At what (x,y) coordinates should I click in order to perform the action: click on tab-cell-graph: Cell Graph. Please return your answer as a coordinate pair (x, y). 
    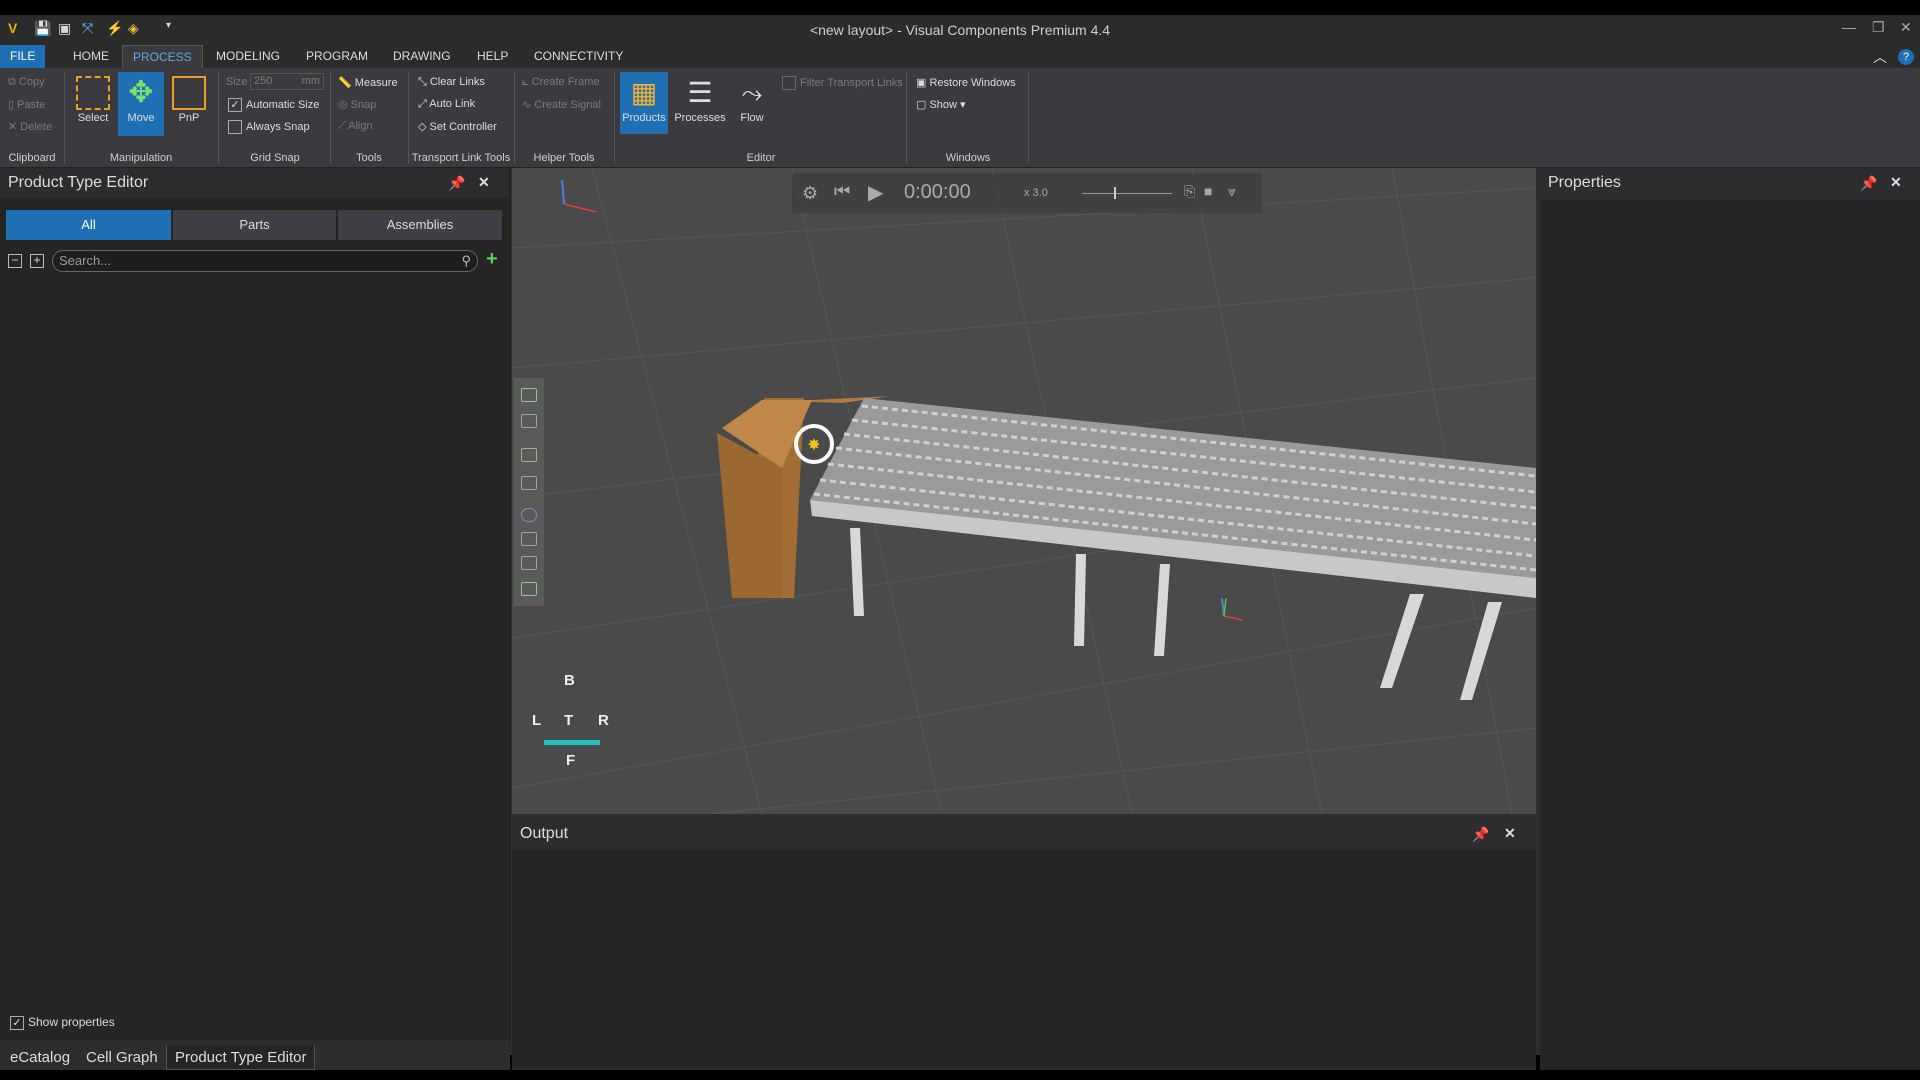
    Looking at the image, I should click on (122, 1057).